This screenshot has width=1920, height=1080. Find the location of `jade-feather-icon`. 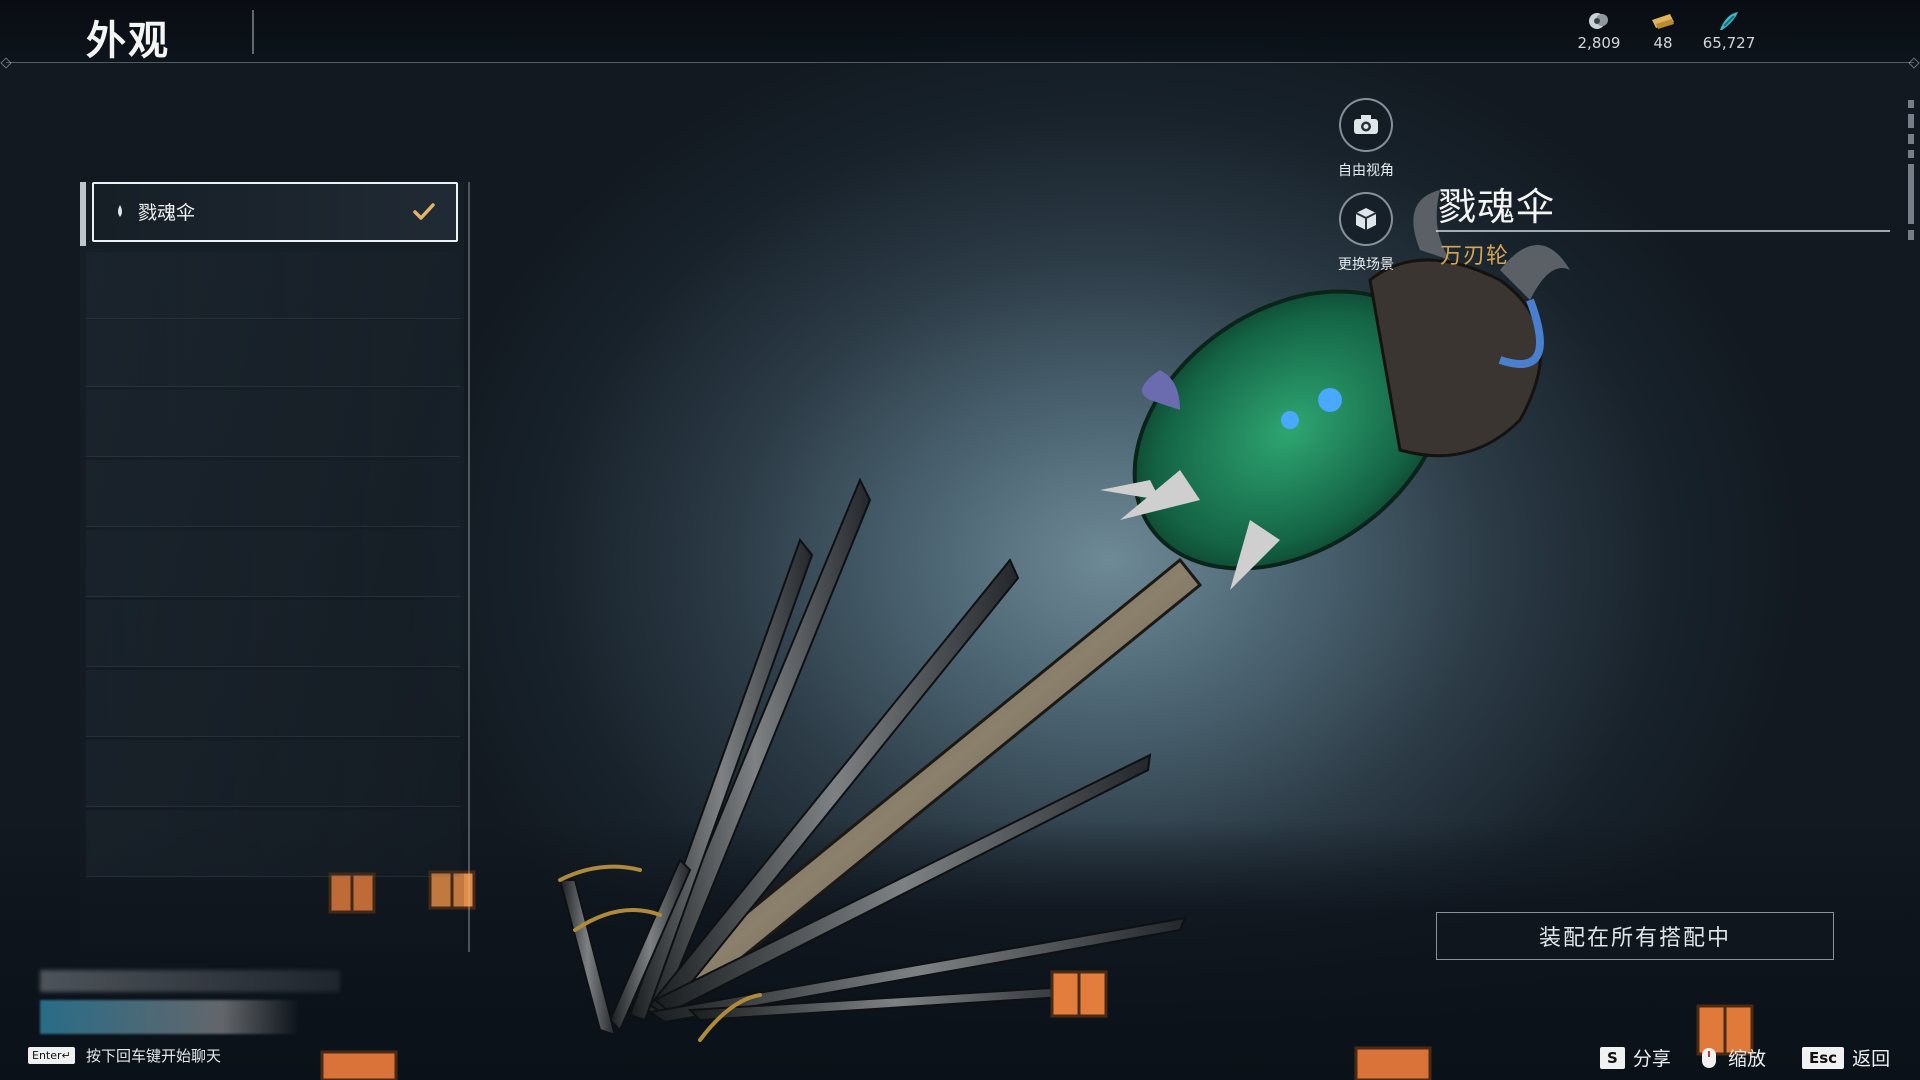

jade-feather-icon is located at coordinates (1729, 21).